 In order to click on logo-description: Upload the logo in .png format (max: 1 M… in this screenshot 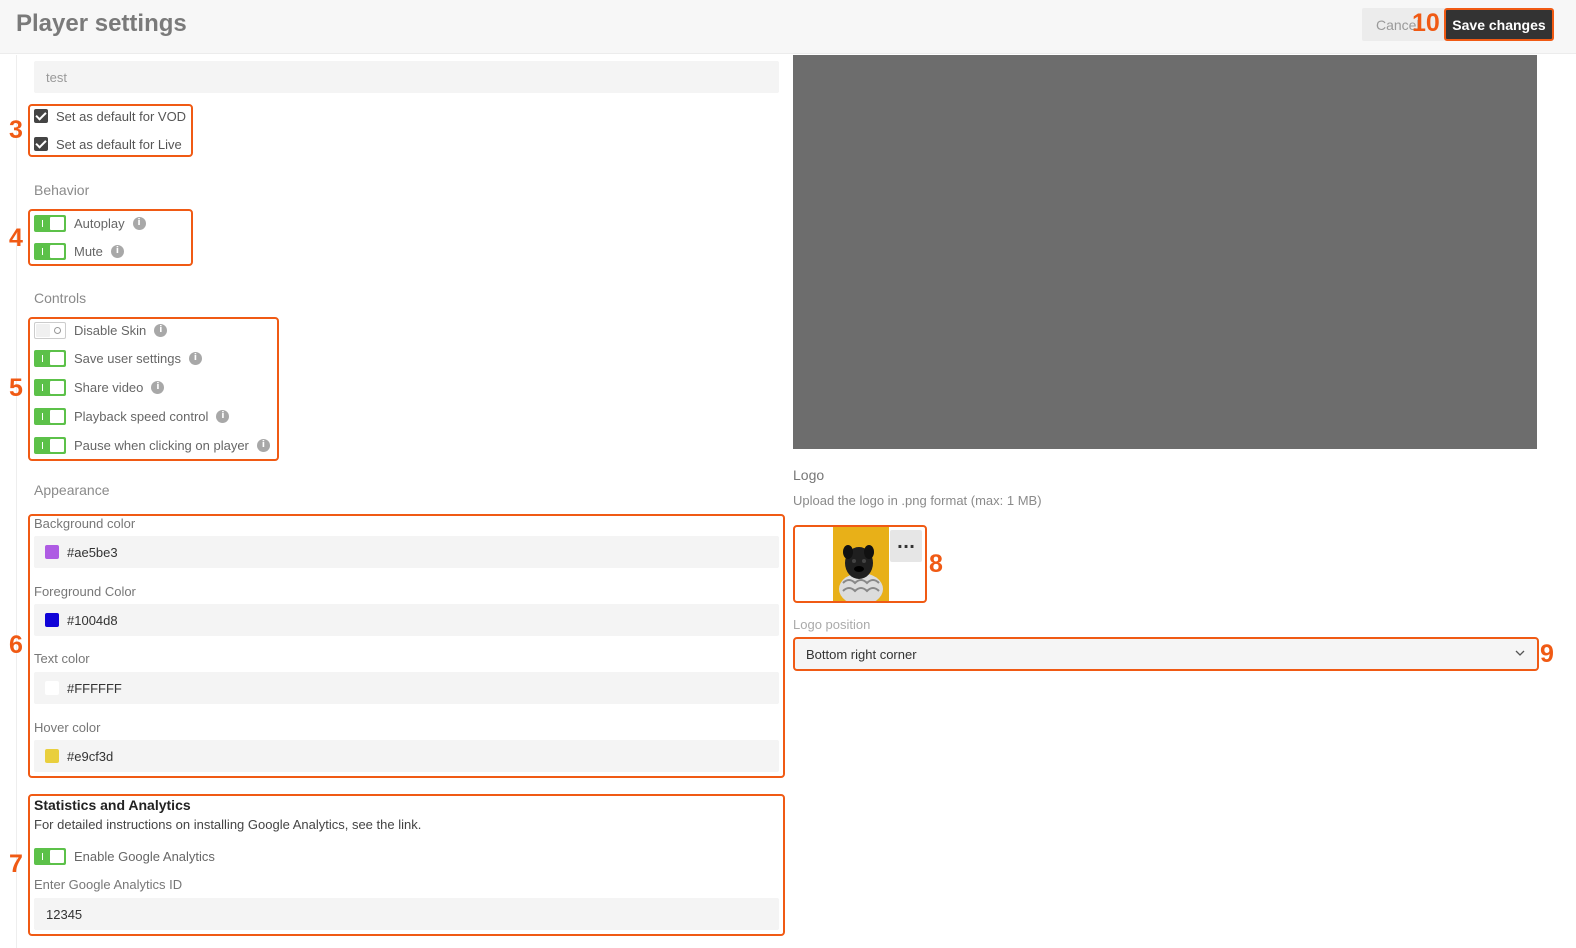, I will do `click(917, 500)`.